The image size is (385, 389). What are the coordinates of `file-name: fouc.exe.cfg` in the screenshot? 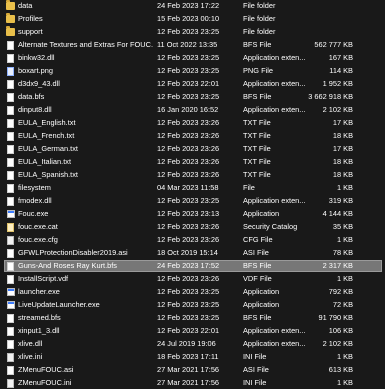 It's located at (38, 239).